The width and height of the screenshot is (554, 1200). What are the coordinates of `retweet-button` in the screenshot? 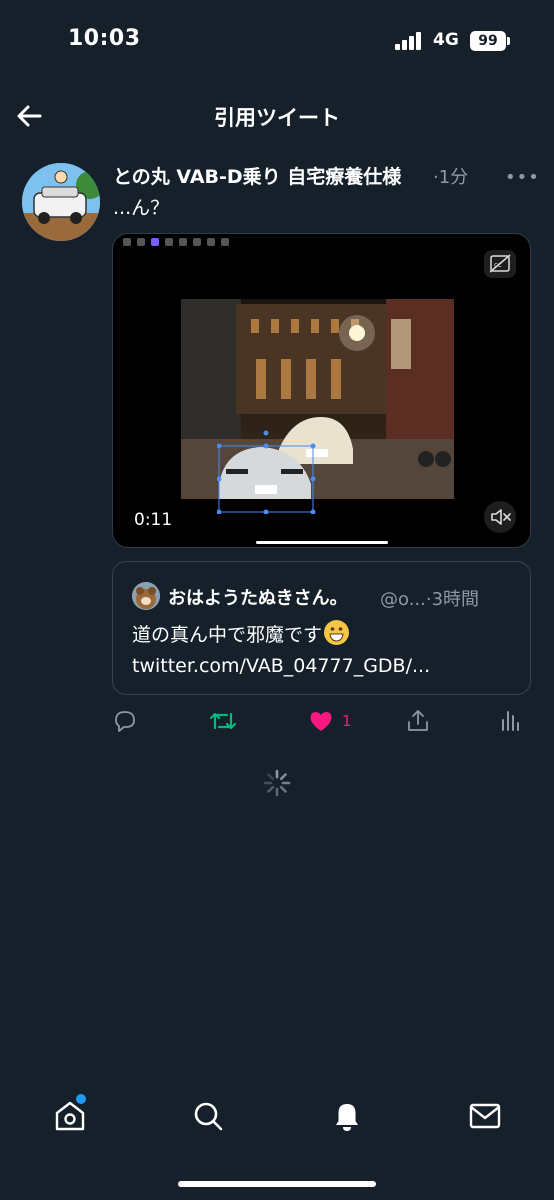 It's located at (223, 721).